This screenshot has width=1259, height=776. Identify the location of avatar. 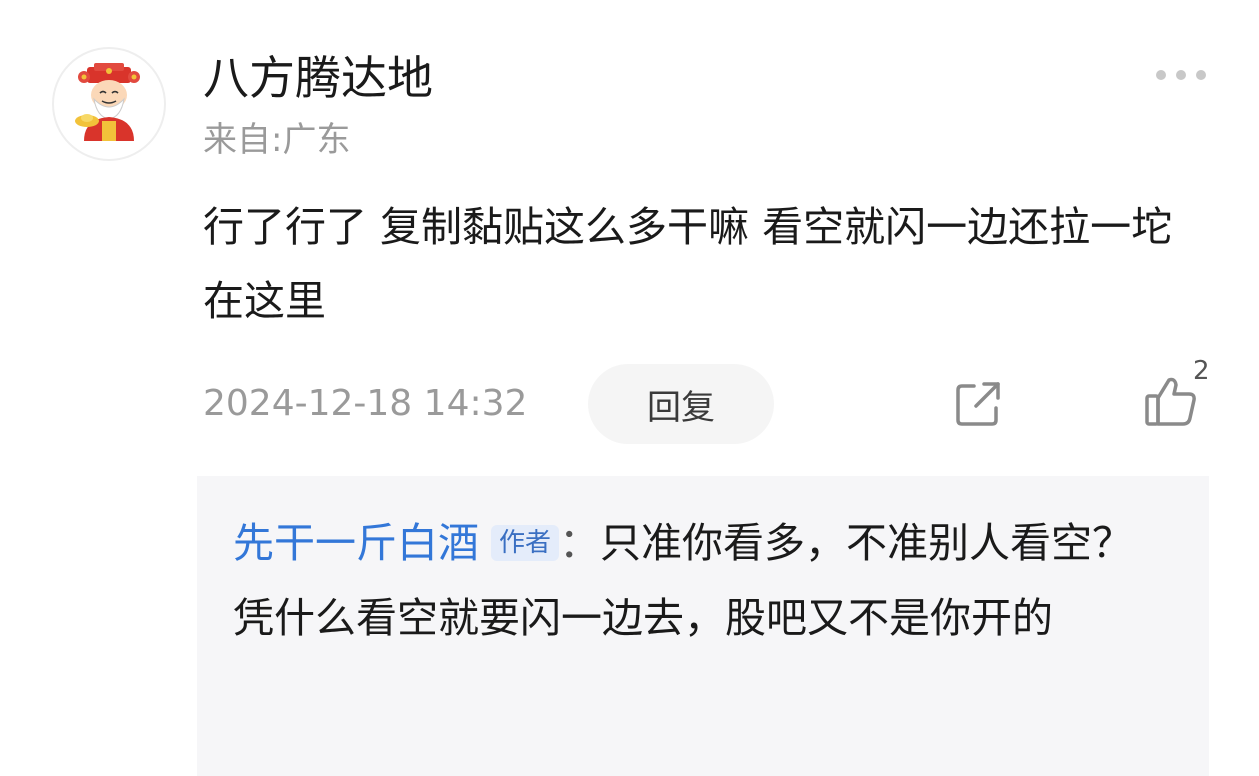
(109, 104).